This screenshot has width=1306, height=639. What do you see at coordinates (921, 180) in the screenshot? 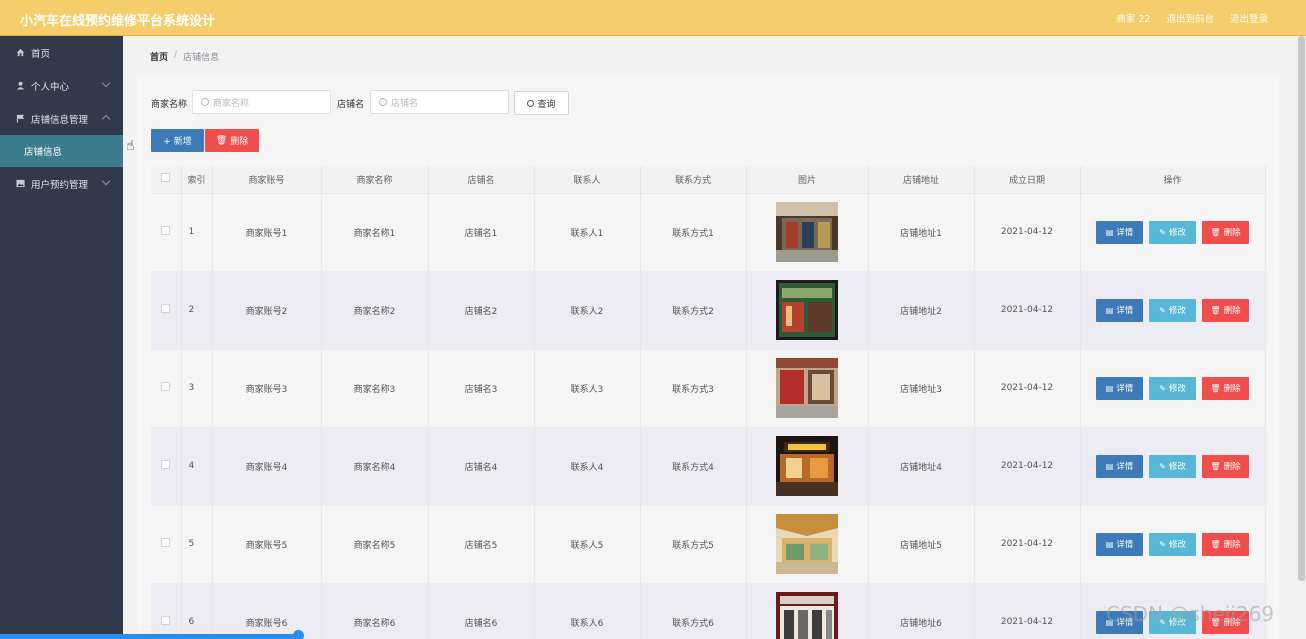
I see `column-header: 店铺地址` at bounding box center [921, 180].